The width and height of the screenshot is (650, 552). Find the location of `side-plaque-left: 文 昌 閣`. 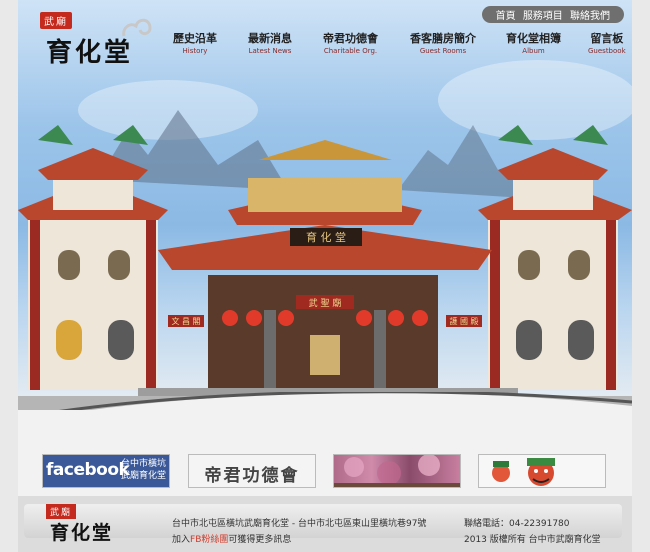

side-plaque-left: 文 昌 閣 is located at coordinates (185, 321).